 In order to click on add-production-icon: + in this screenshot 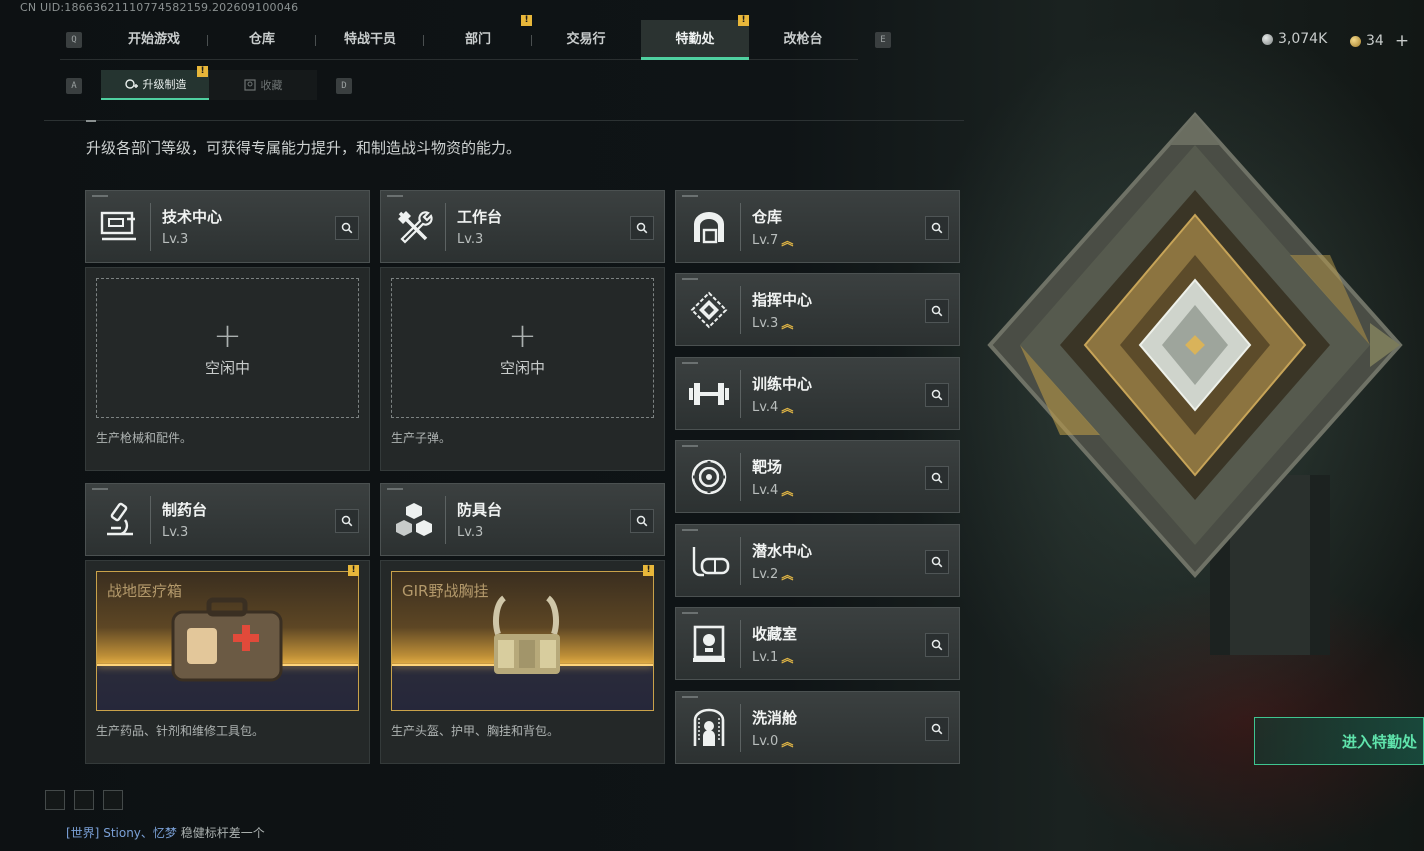, I will do `click(522, 335)`.